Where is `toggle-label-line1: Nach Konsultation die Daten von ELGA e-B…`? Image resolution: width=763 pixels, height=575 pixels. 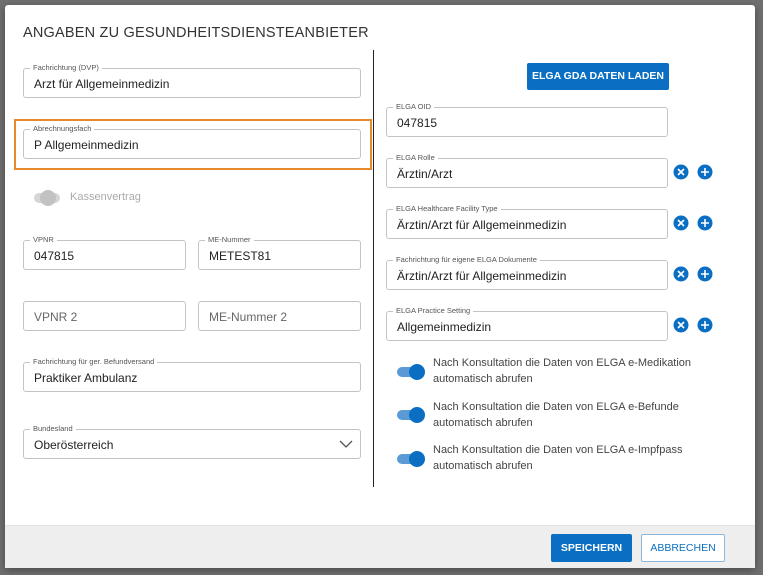
toggle-label-line1: Nach Konsultation die Daten von ELGA e-B… is located at coordinates (556, 407).